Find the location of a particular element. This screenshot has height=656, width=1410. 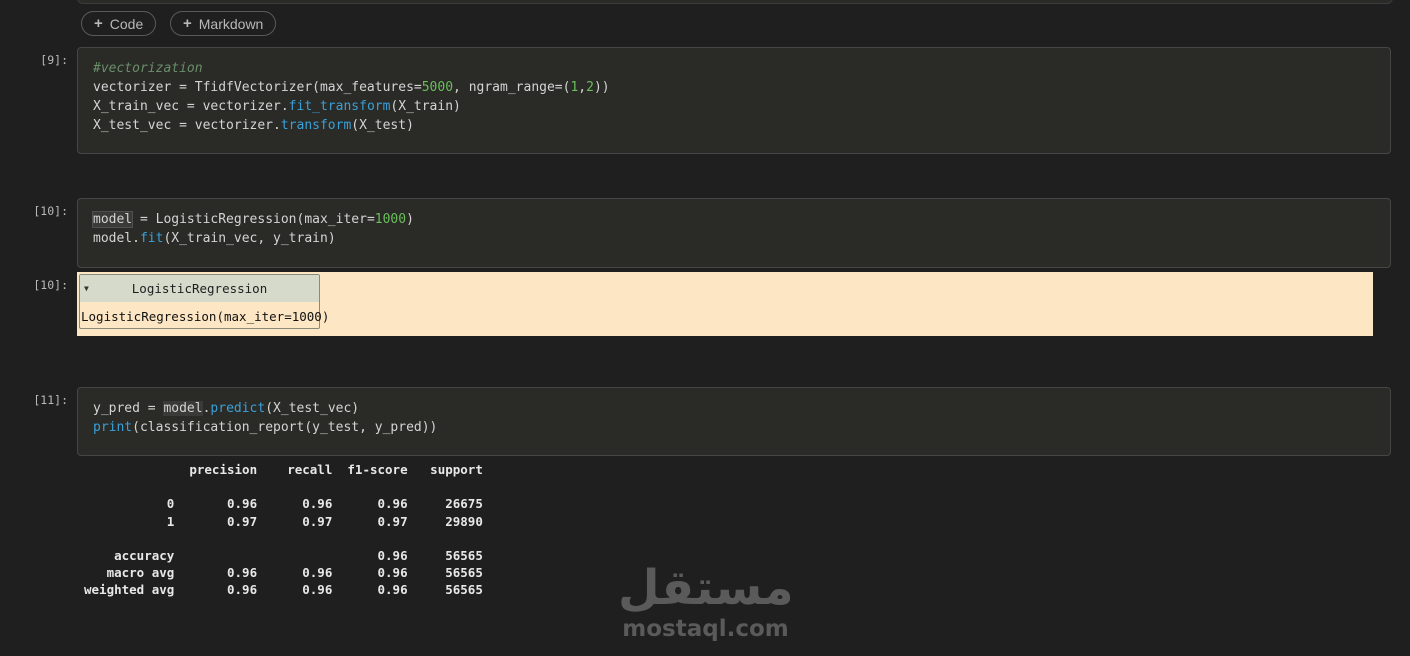

add-markdown-label: Markdown is located at coordinates (231, 23).